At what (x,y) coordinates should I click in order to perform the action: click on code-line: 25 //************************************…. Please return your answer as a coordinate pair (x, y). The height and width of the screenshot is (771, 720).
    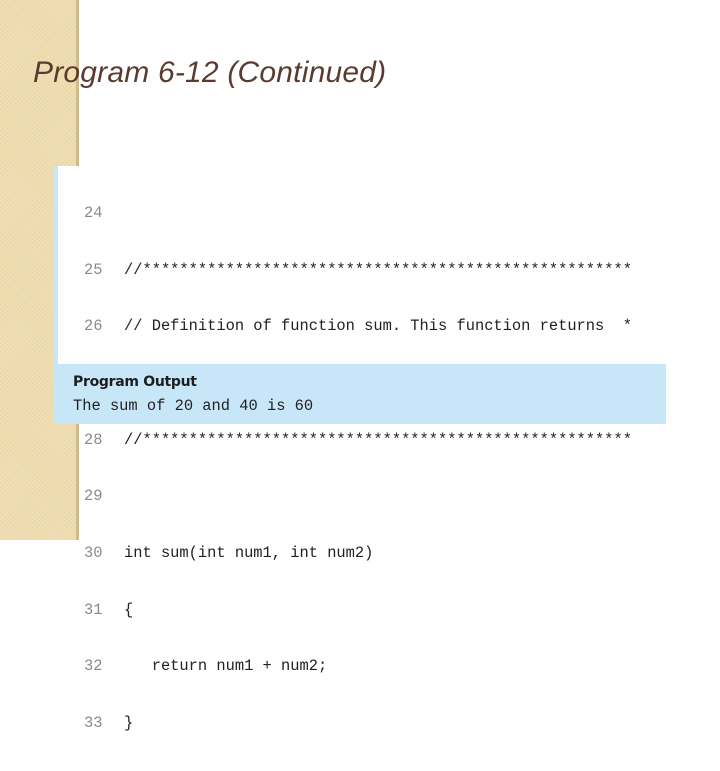
    Looking at the image, I should click on (358, 270).